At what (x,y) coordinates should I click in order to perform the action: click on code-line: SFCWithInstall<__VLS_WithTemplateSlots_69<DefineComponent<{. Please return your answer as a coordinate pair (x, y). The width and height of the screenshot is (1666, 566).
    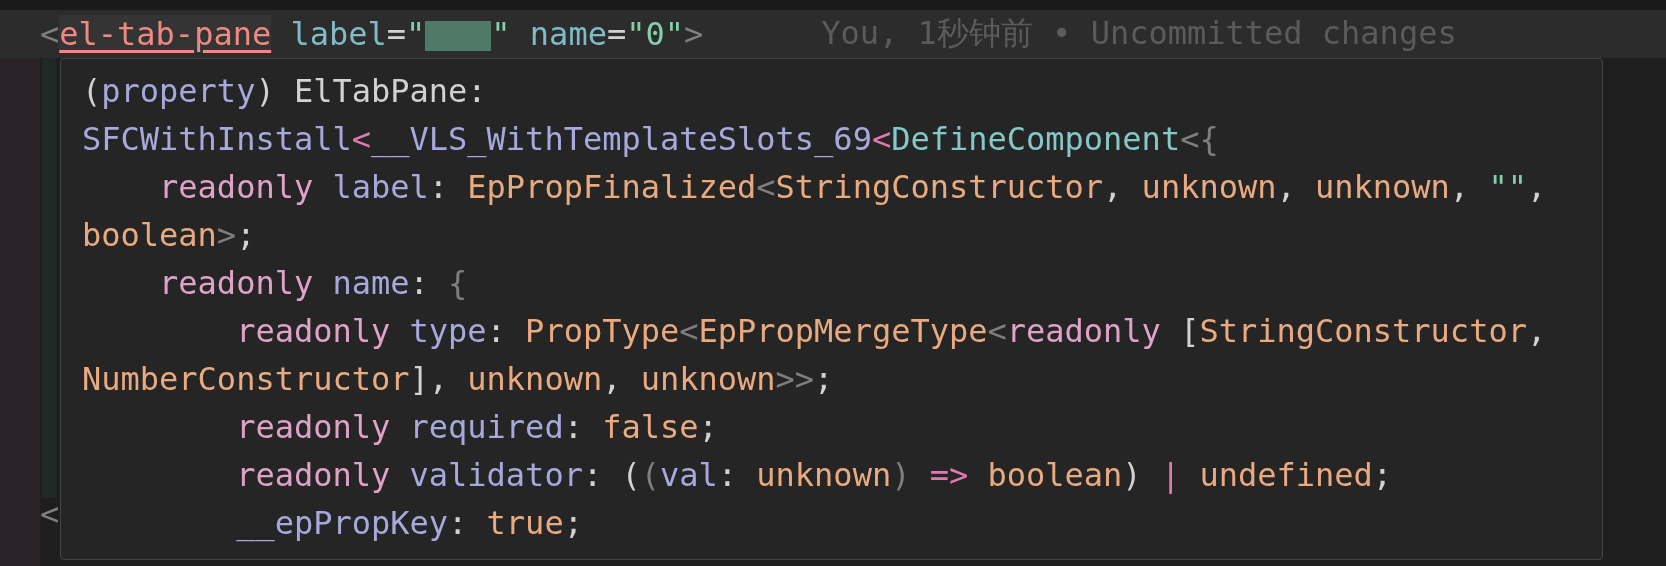
    Looking at the image, I should click on (651, 139).